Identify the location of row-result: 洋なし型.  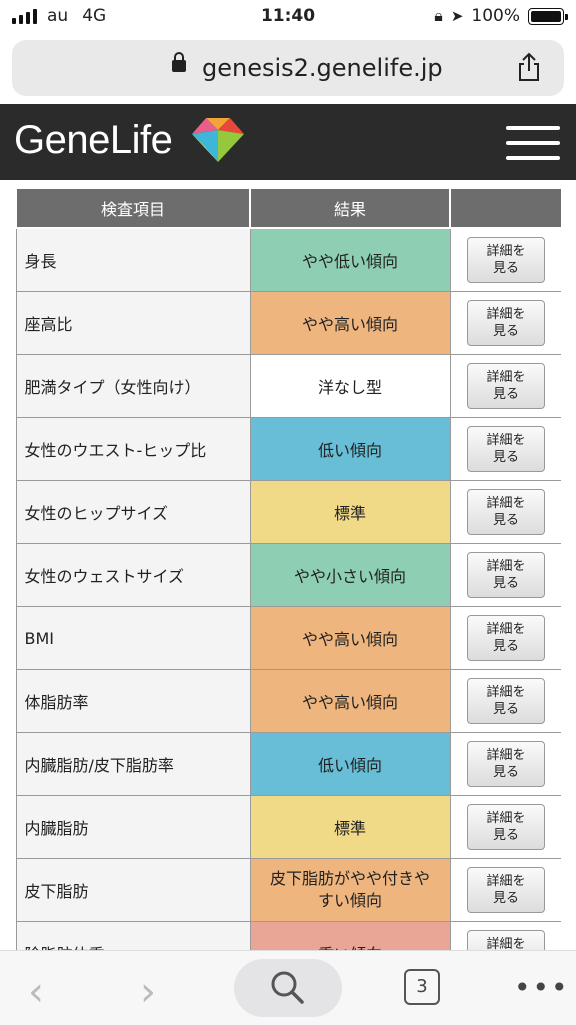
(350, 386).